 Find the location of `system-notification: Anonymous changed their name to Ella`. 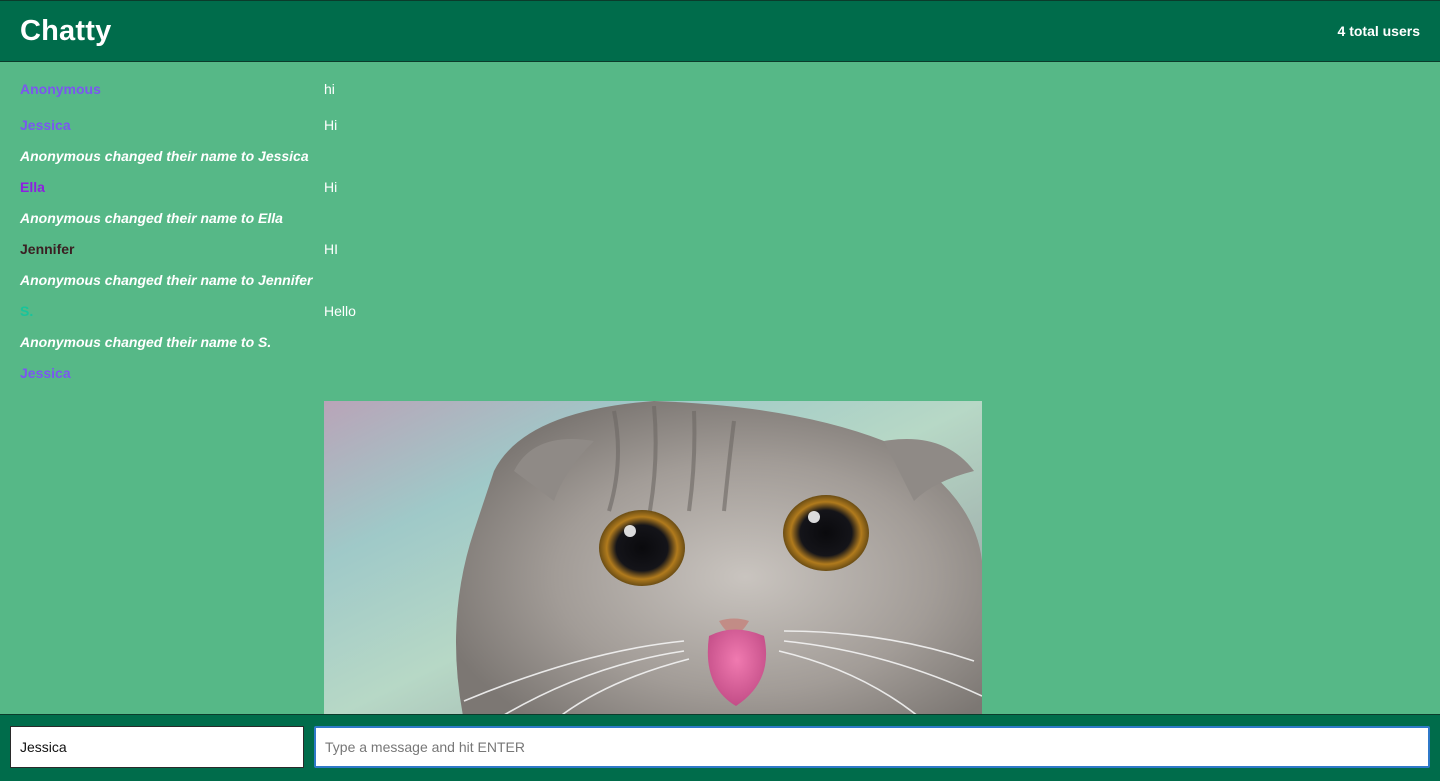

system-notification: Anonymous changed their name to Ella is located at coordinates (151, 218).